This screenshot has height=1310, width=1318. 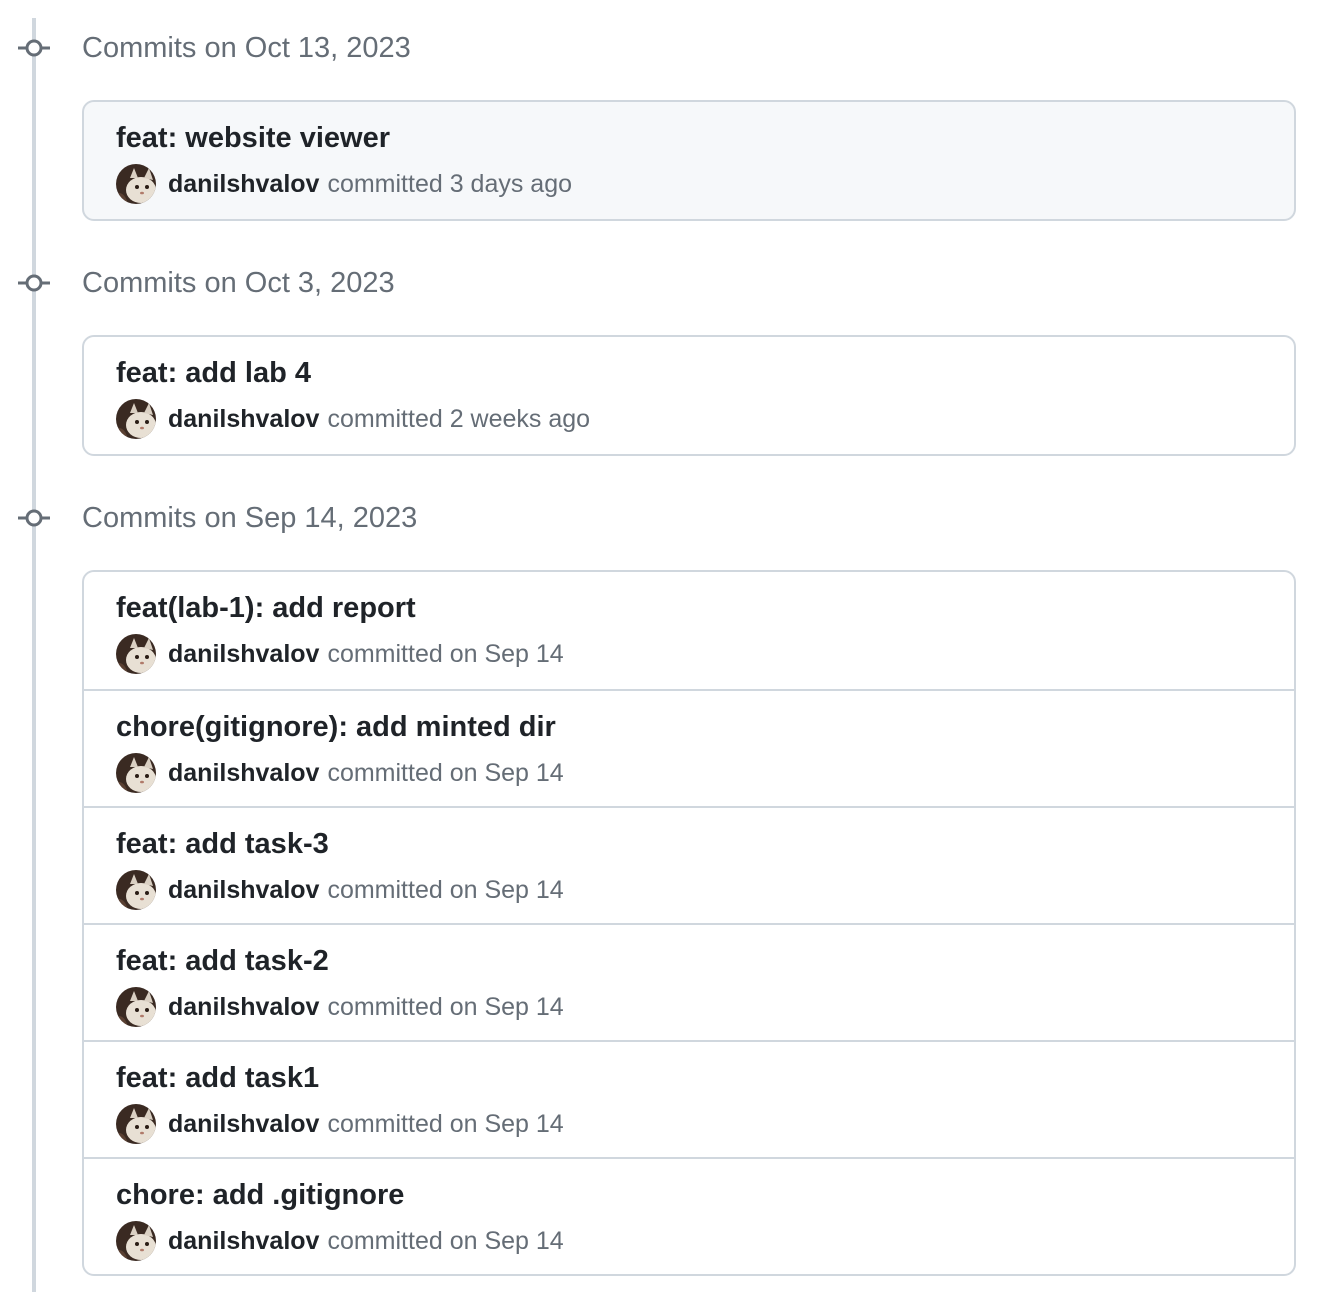 I want to click on commit-time: committed 2 weeks ago, so click(x=459, y=418).